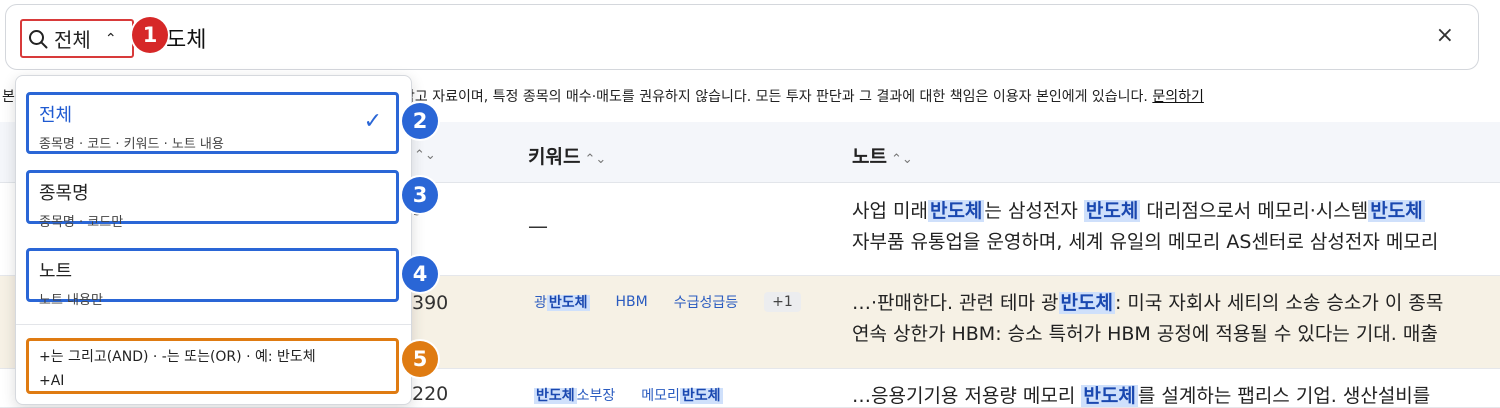  Describe the element at coordinates (882, 155) in the screenshot. I see `column-header-note: 노트 ⌃⌄` at that location.